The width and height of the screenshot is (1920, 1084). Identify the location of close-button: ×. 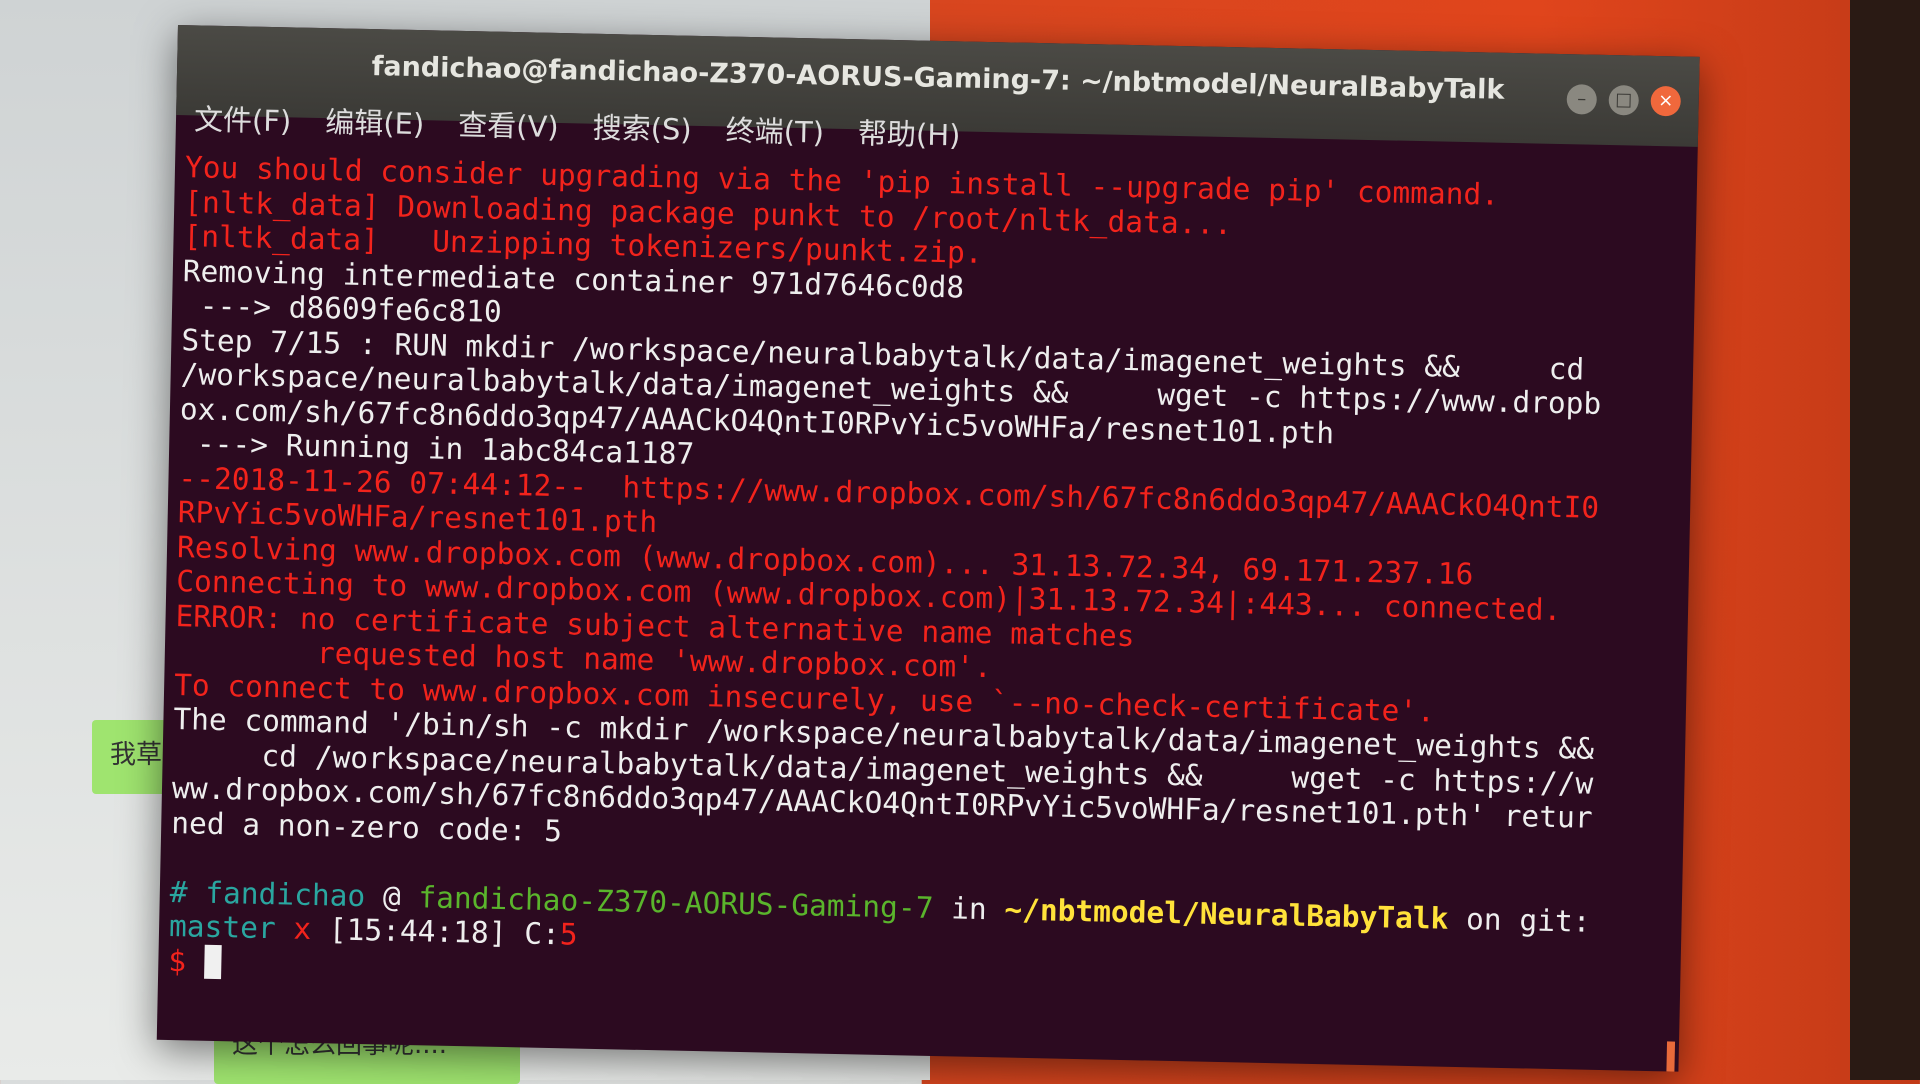
(1666, 101).